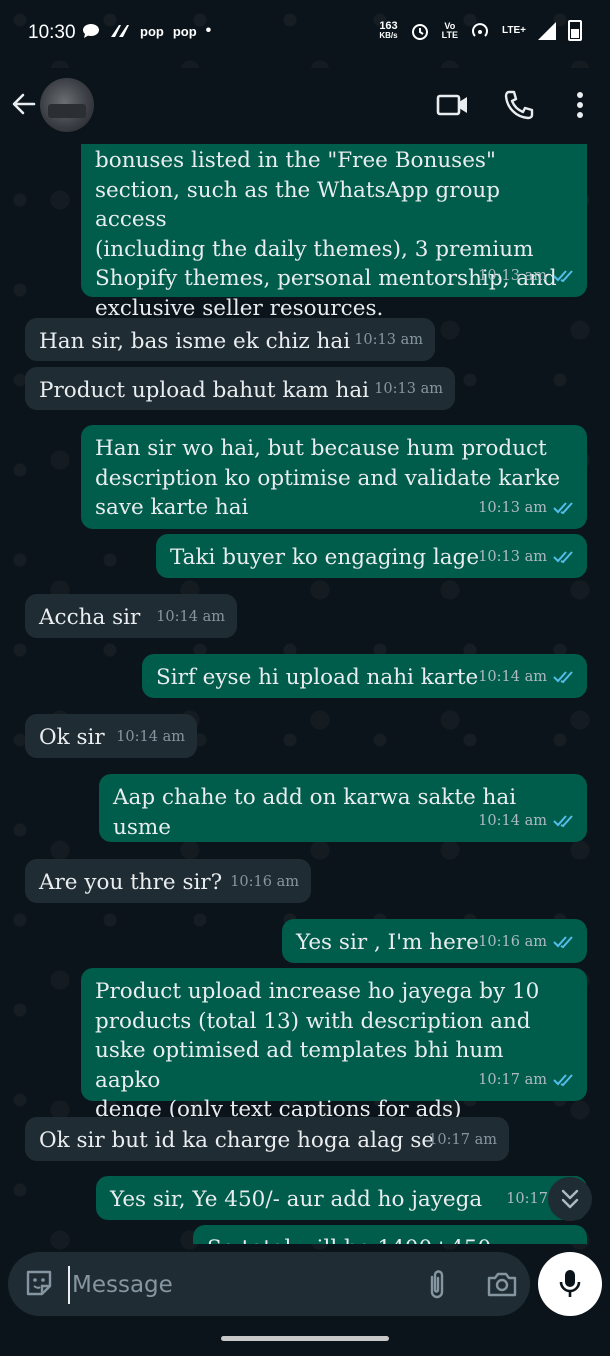 This screenshot has height=1356, width=610. What do you see at coordinates (371, 556) in the screenshot?
I see `message-outgoing: Taki buyer ko engaging lage 10:13 am` at bounding box center [371, 556].